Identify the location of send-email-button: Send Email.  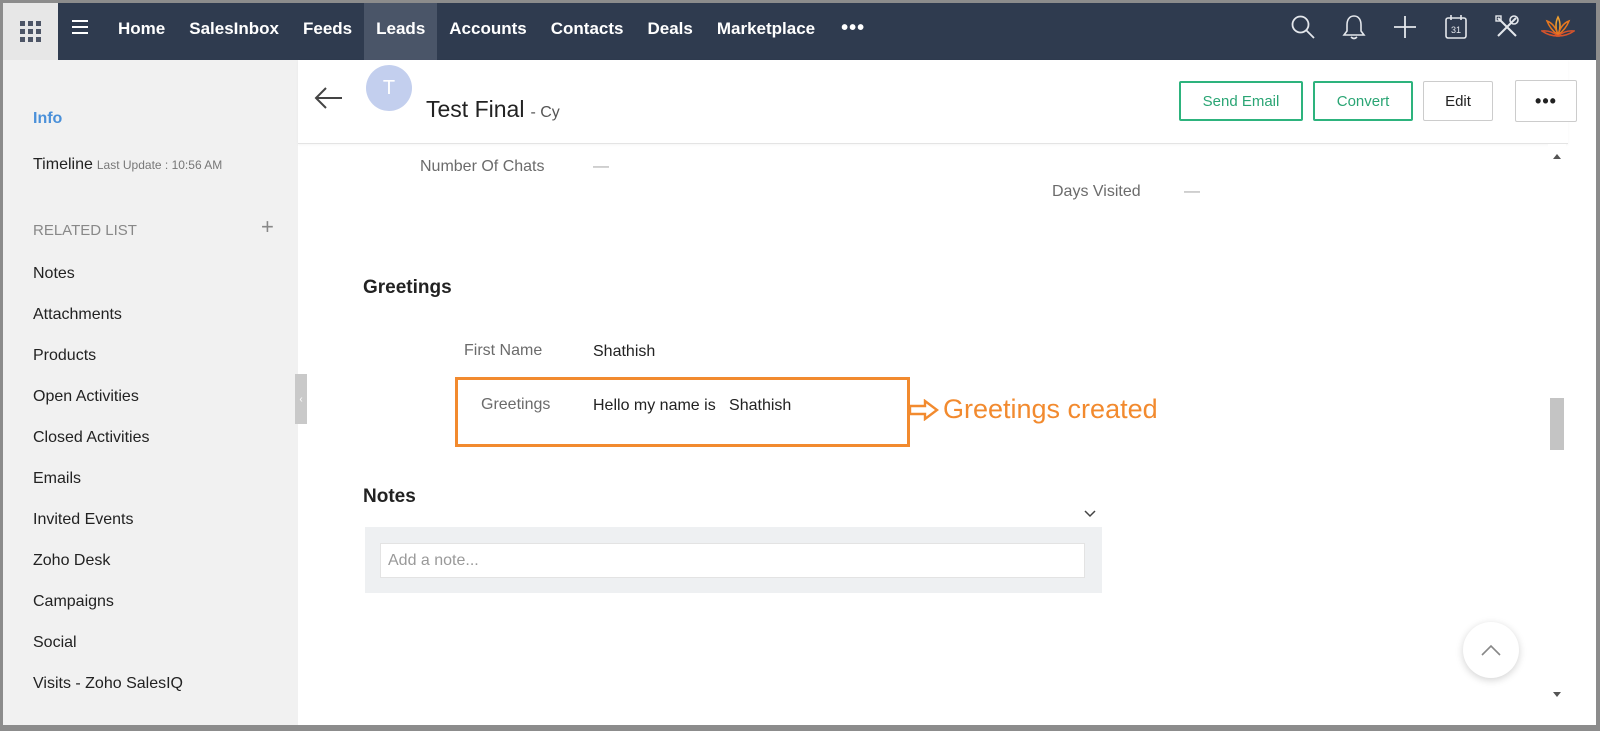
(1241, 101).